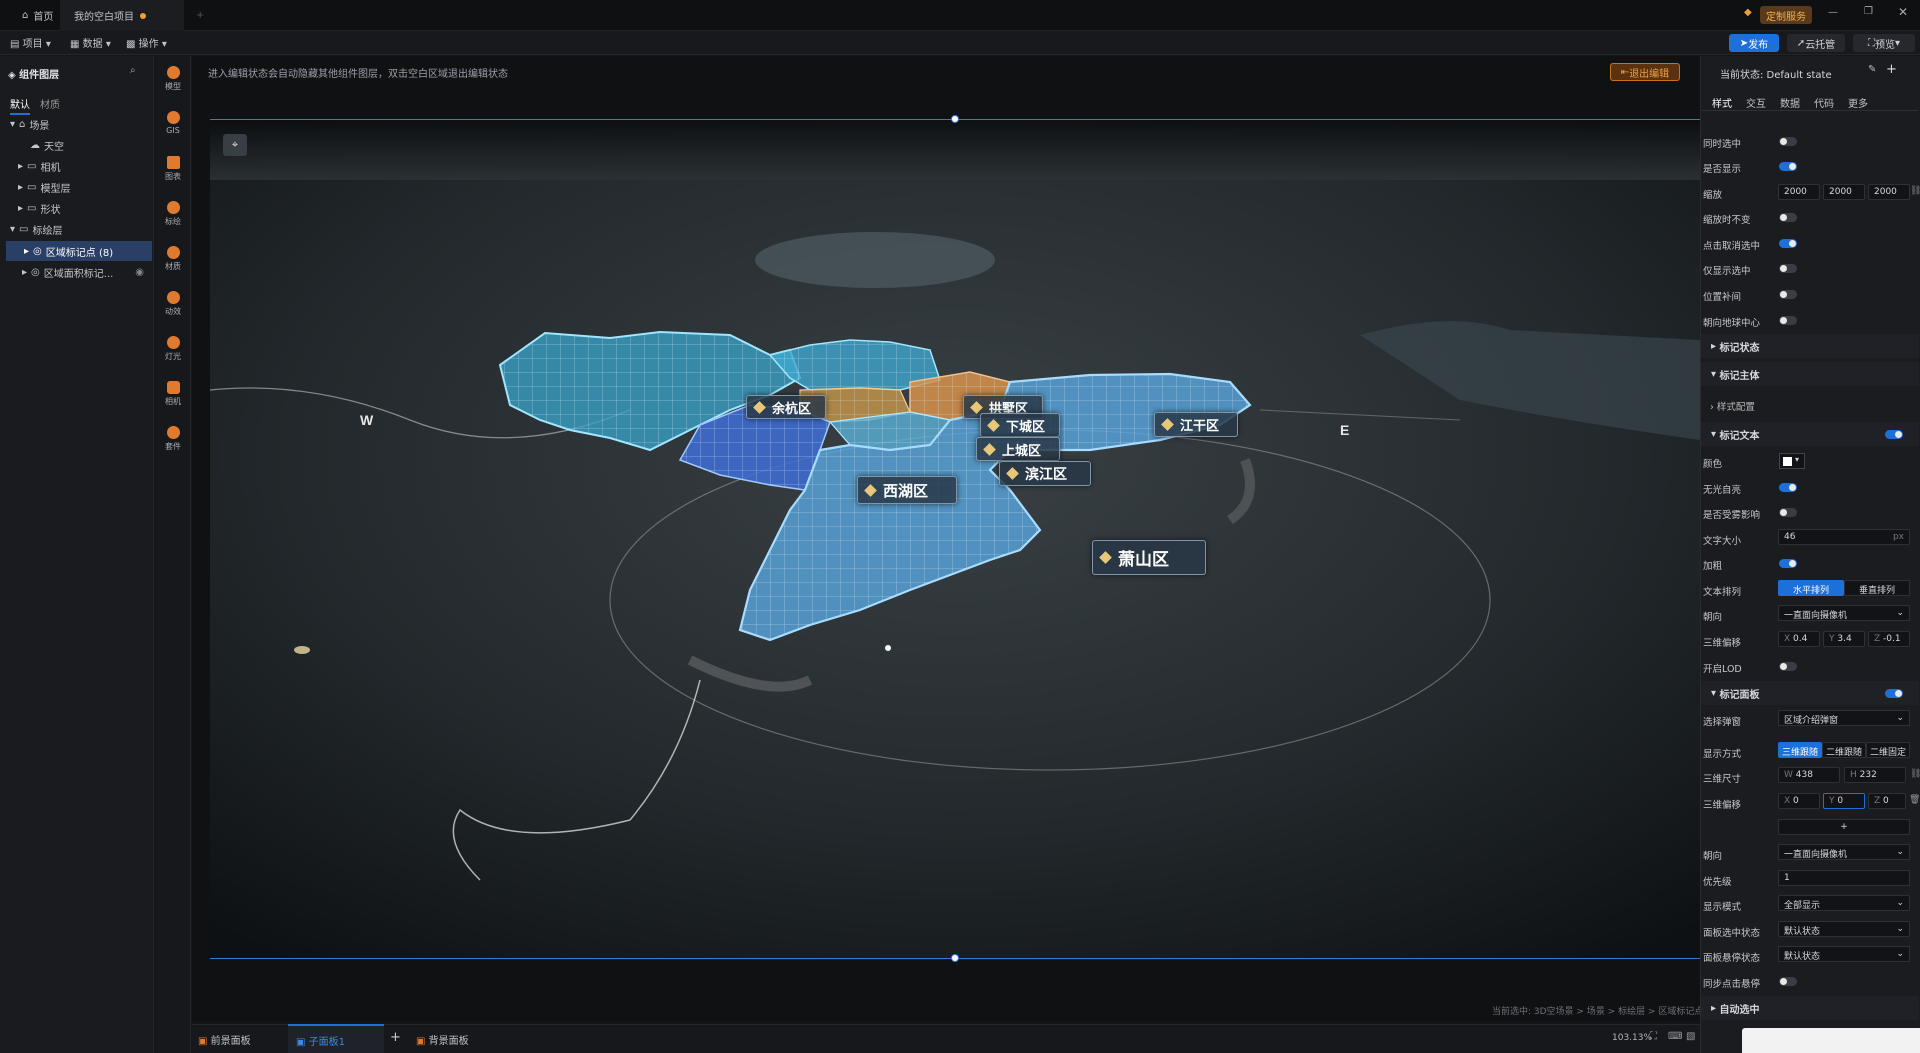  What do you see at coordinates (395, 1037) in the screenshot?
I see `add-panel-button: +` at bounding box center [395, 1037].